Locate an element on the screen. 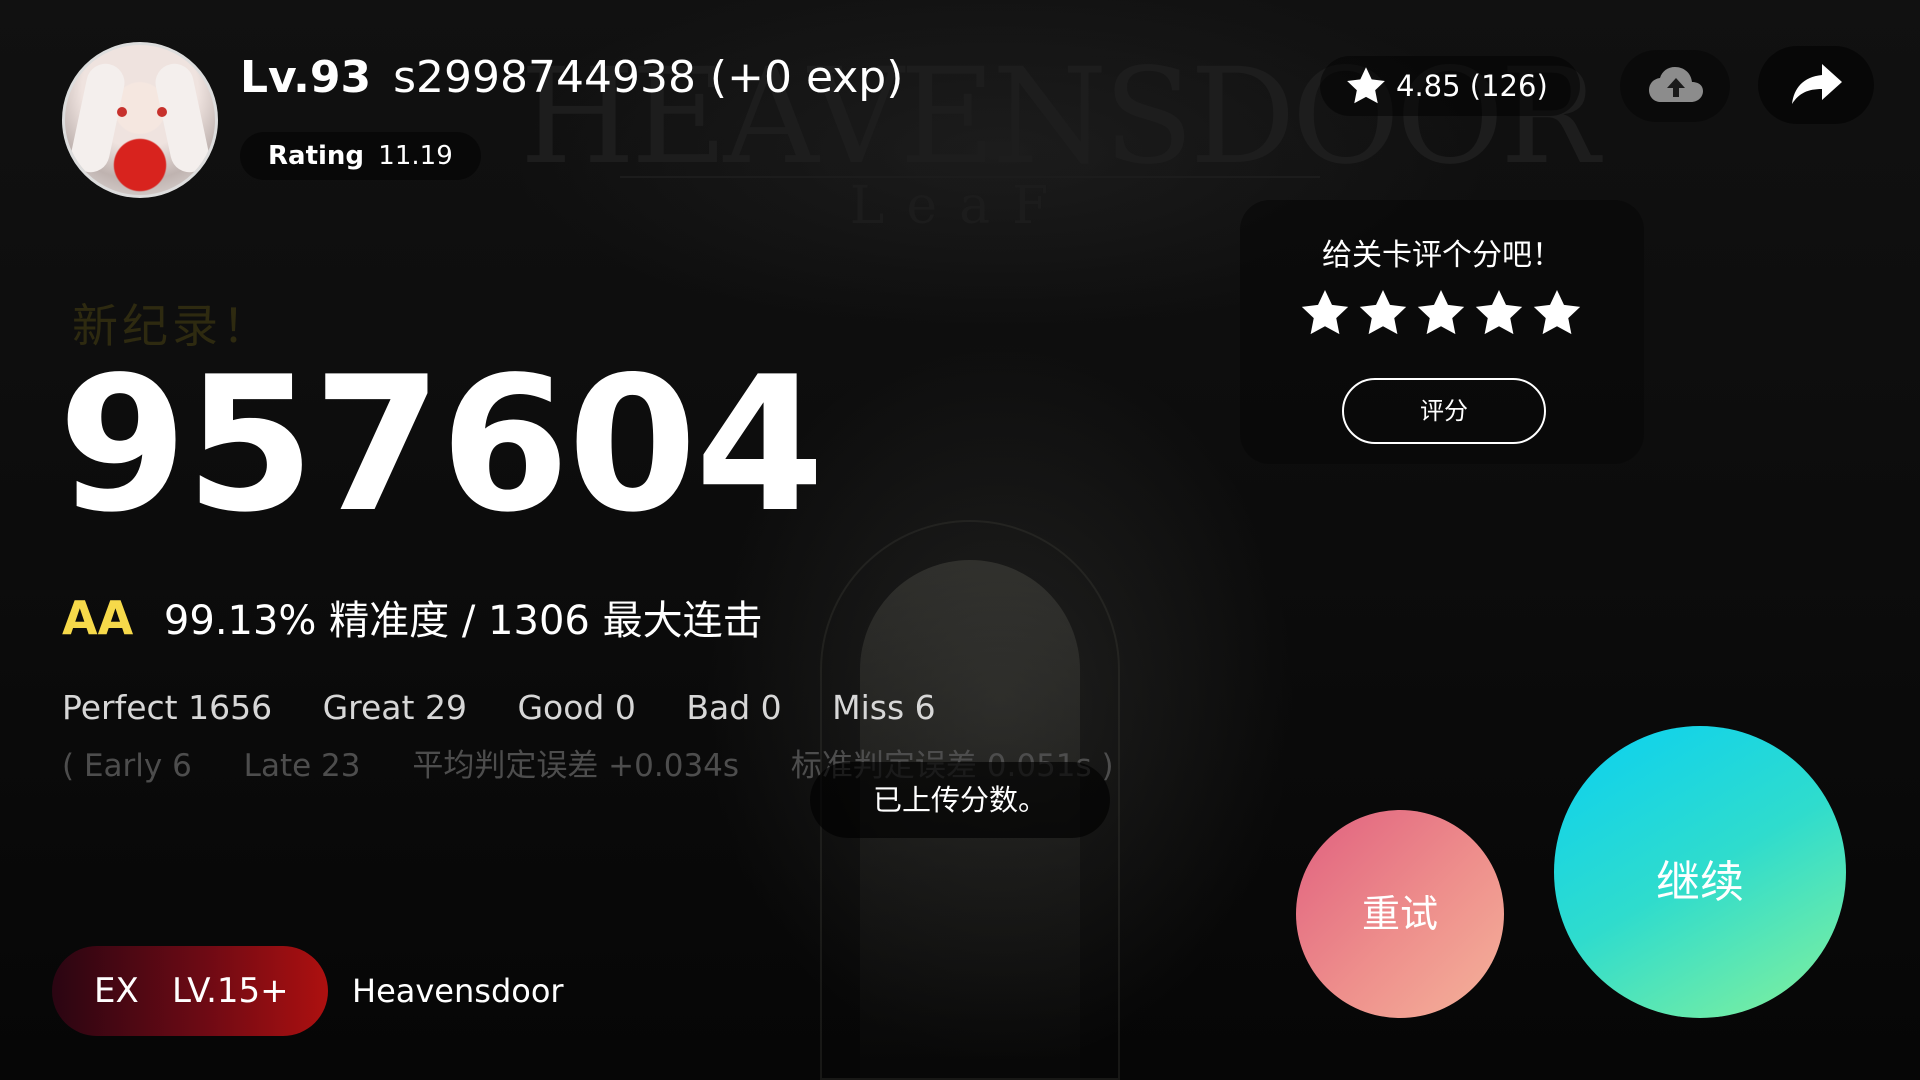 This screenshot has width=1920, height=1080. level-rating-badge: 4.85 (126) is located at coordinates (1450, 86).